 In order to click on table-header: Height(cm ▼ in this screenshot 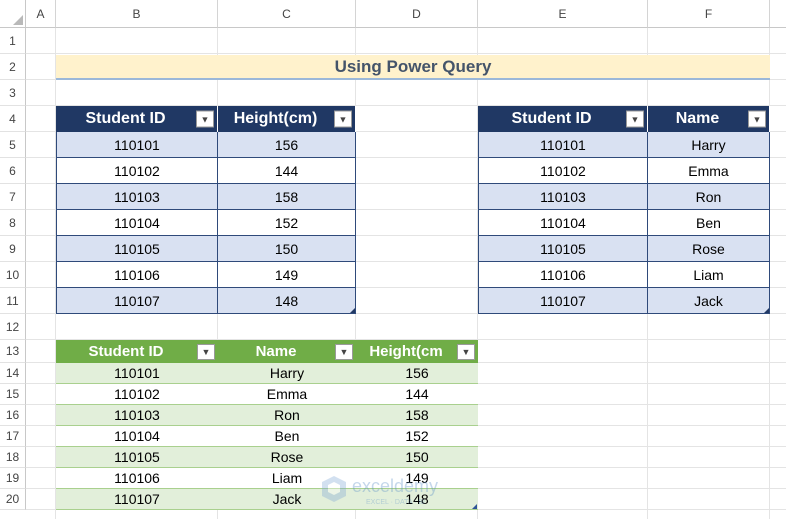, I will do `click(417, 351)`.